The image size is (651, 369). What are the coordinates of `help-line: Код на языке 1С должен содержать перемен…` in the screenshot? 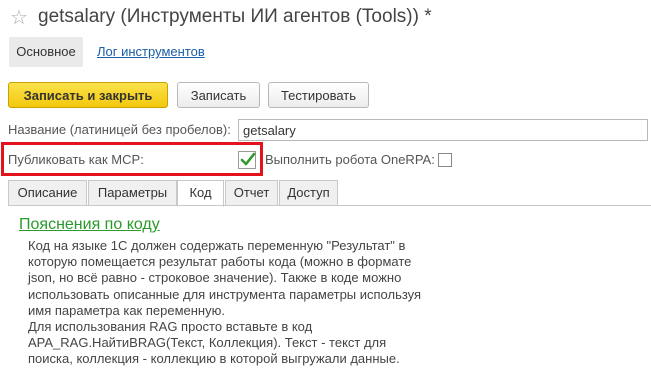 It's located at (217, 245).